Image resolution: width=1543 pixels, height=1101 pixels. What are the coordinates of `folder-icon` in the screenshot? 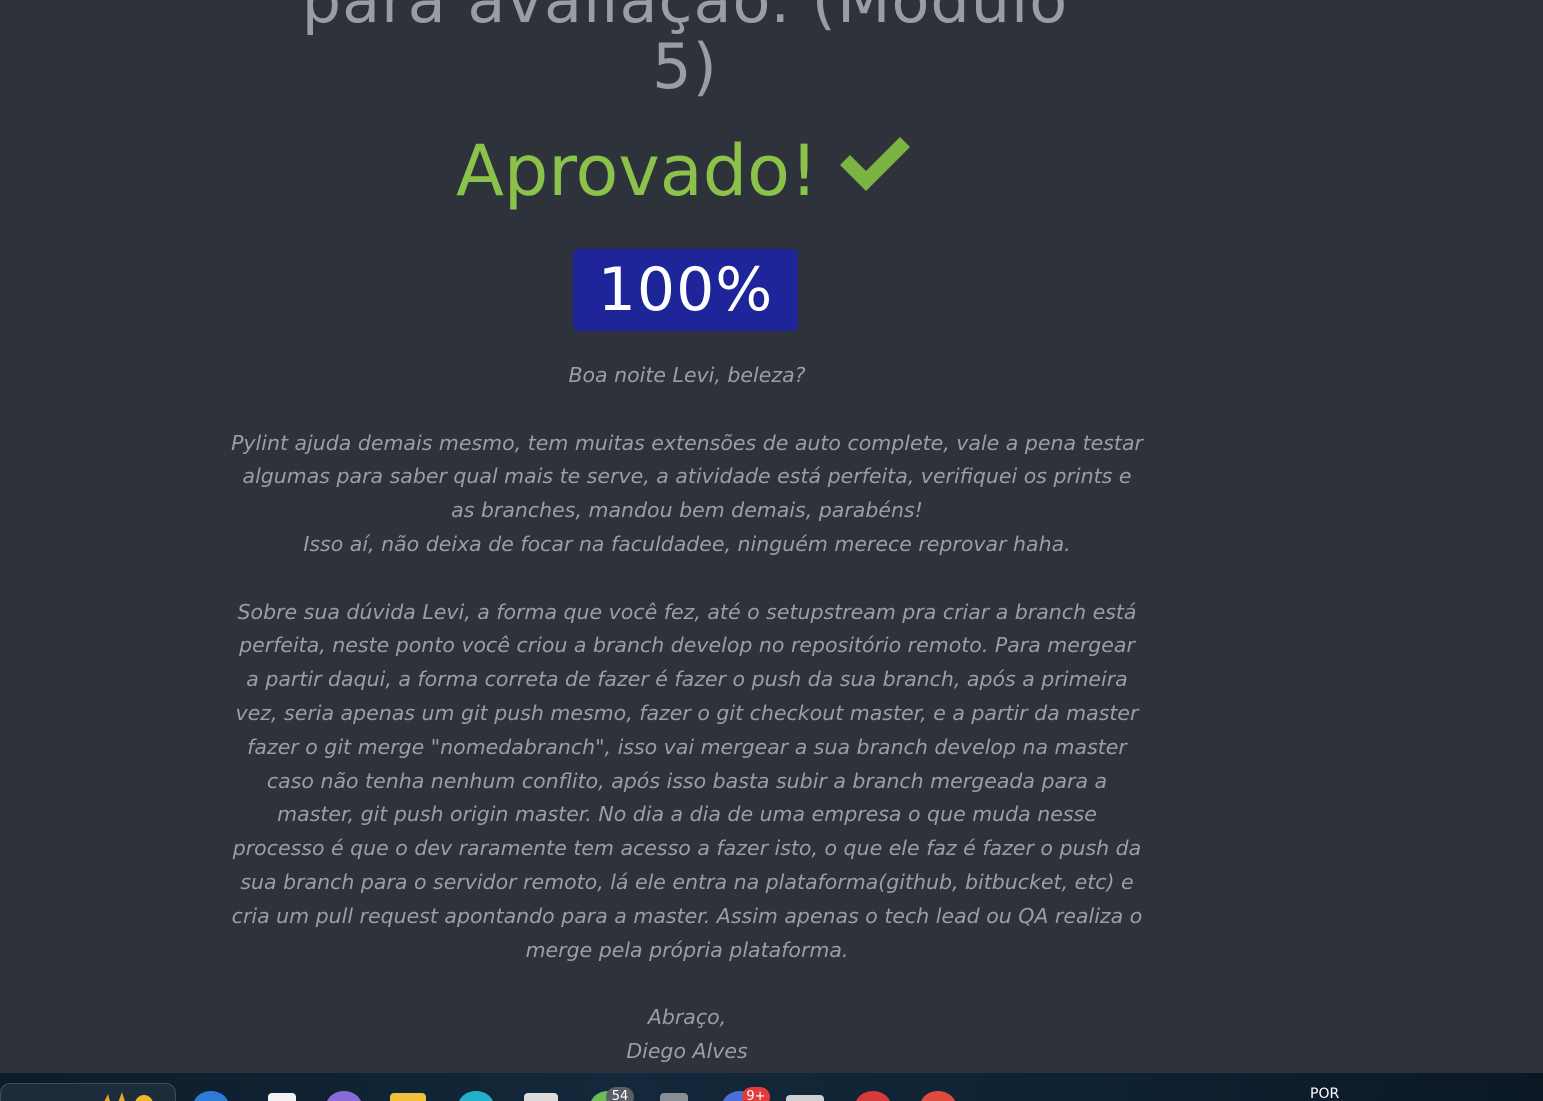 It's located at (408, 1097).